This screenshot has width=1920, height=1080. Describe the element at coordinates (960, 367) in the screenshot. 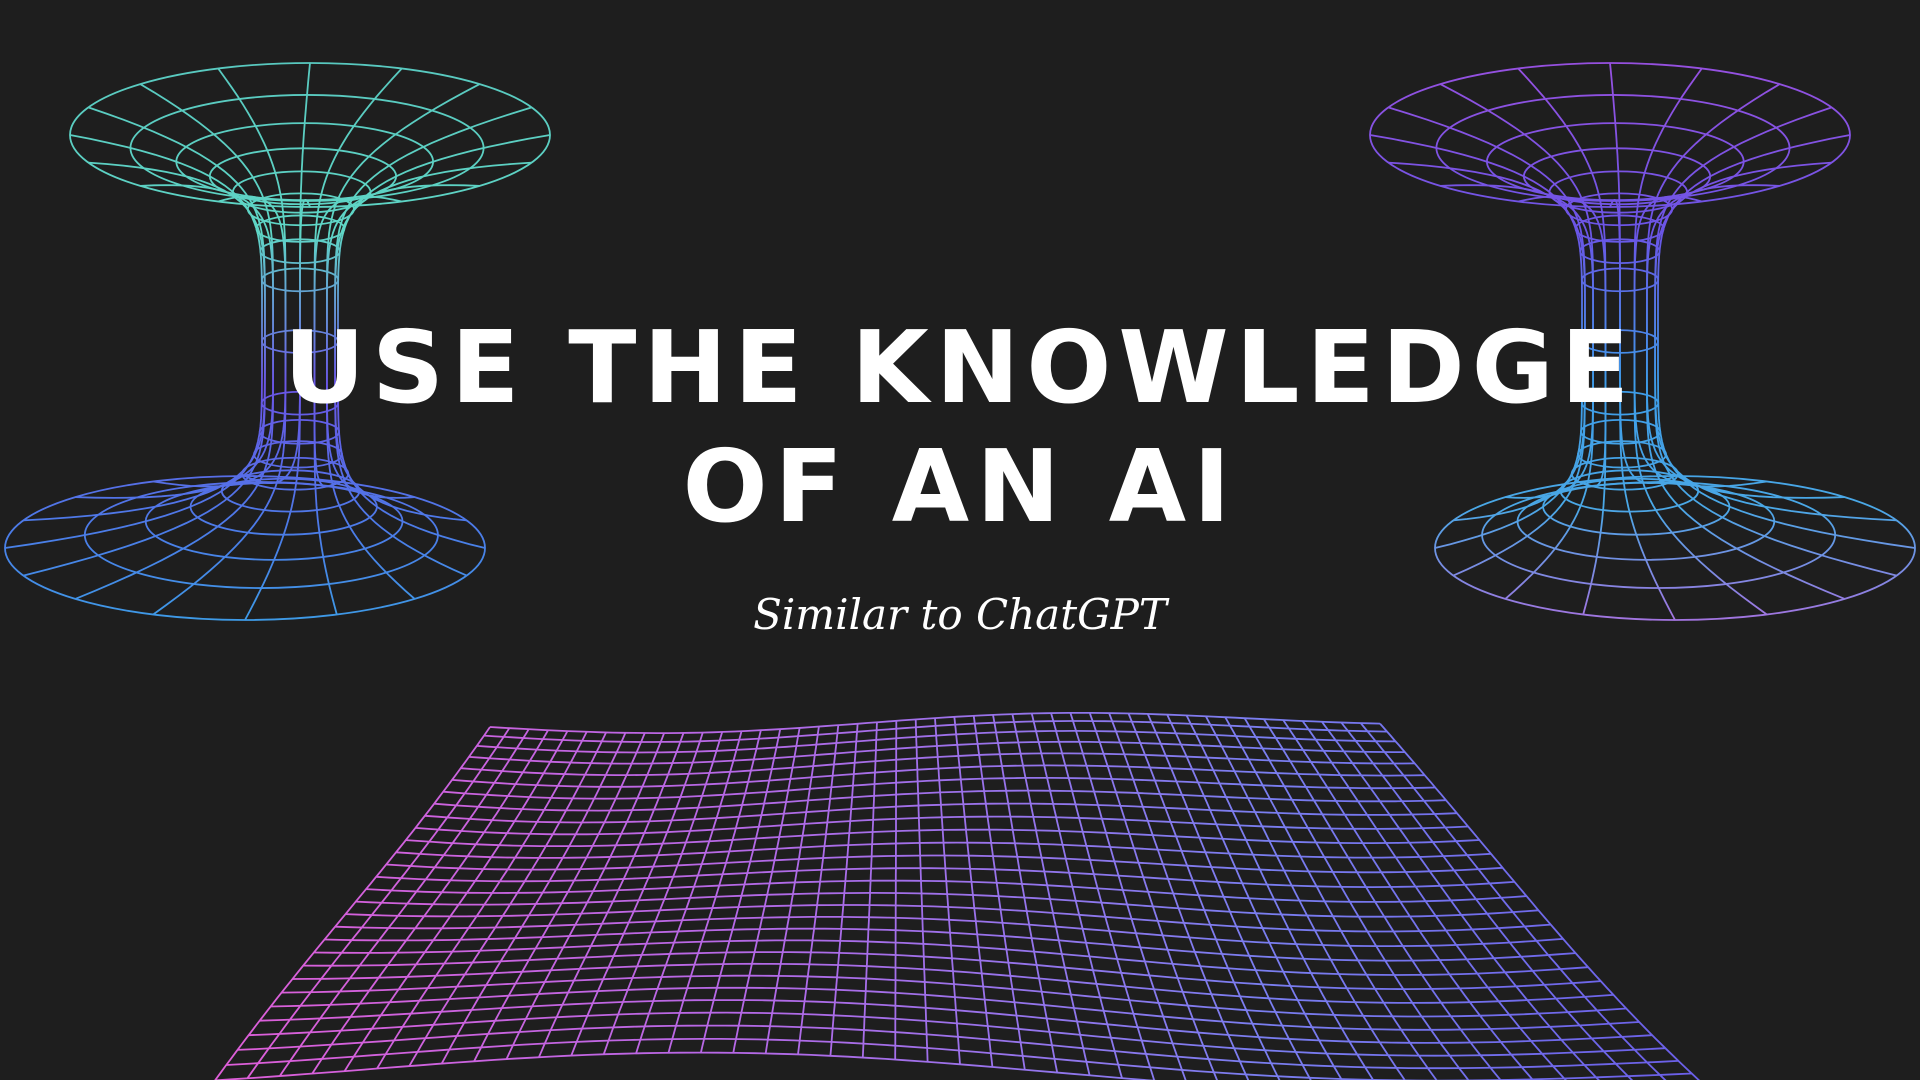

I see `title-line-1: USE THE KNOWLEDGE` at that location.